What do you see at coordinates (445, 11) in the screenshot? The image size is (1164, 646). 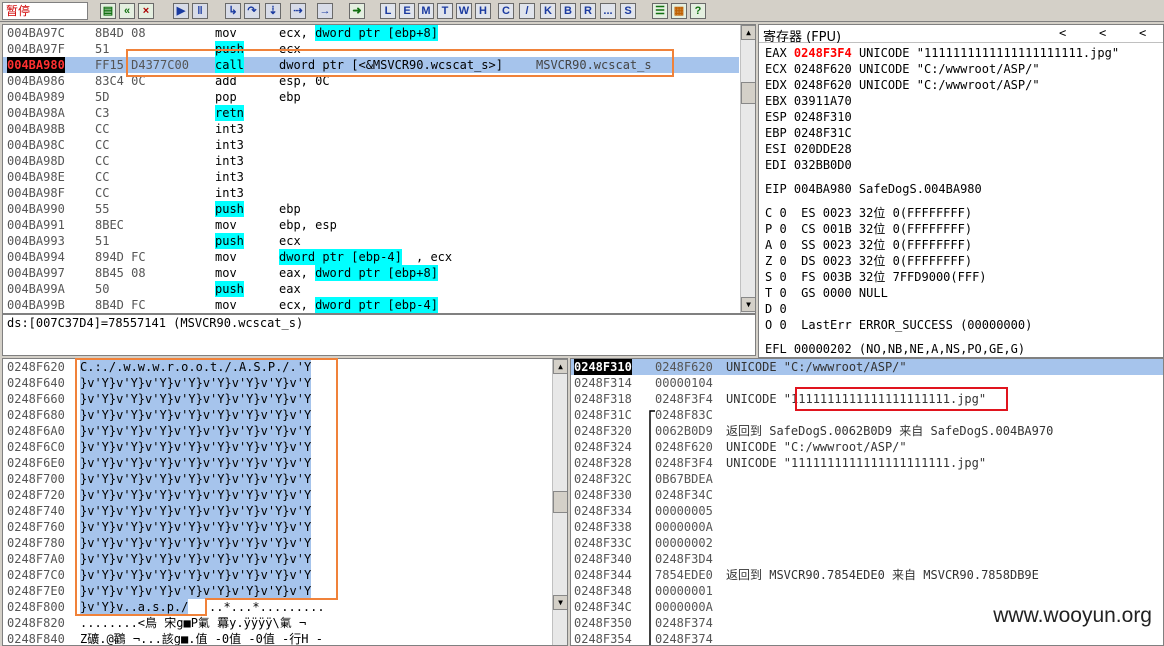 I see `toolbar-letter-t: T` at bounding box center [445, 11].